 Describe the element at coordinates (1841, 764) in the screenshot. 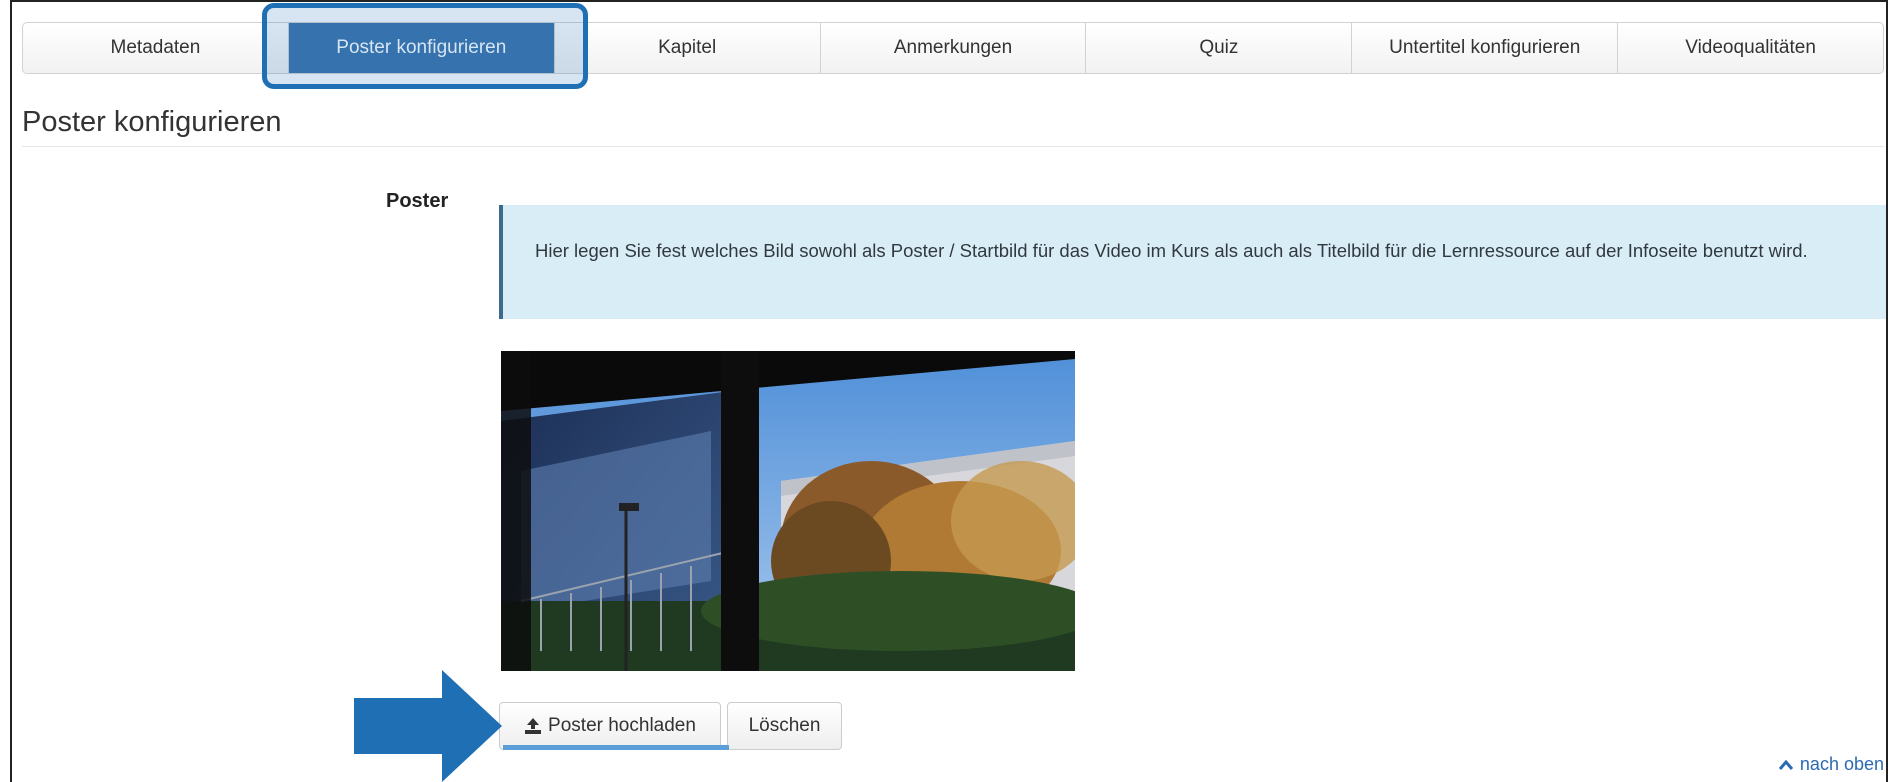

I see `back-to-top-label: nach oben` at that location.